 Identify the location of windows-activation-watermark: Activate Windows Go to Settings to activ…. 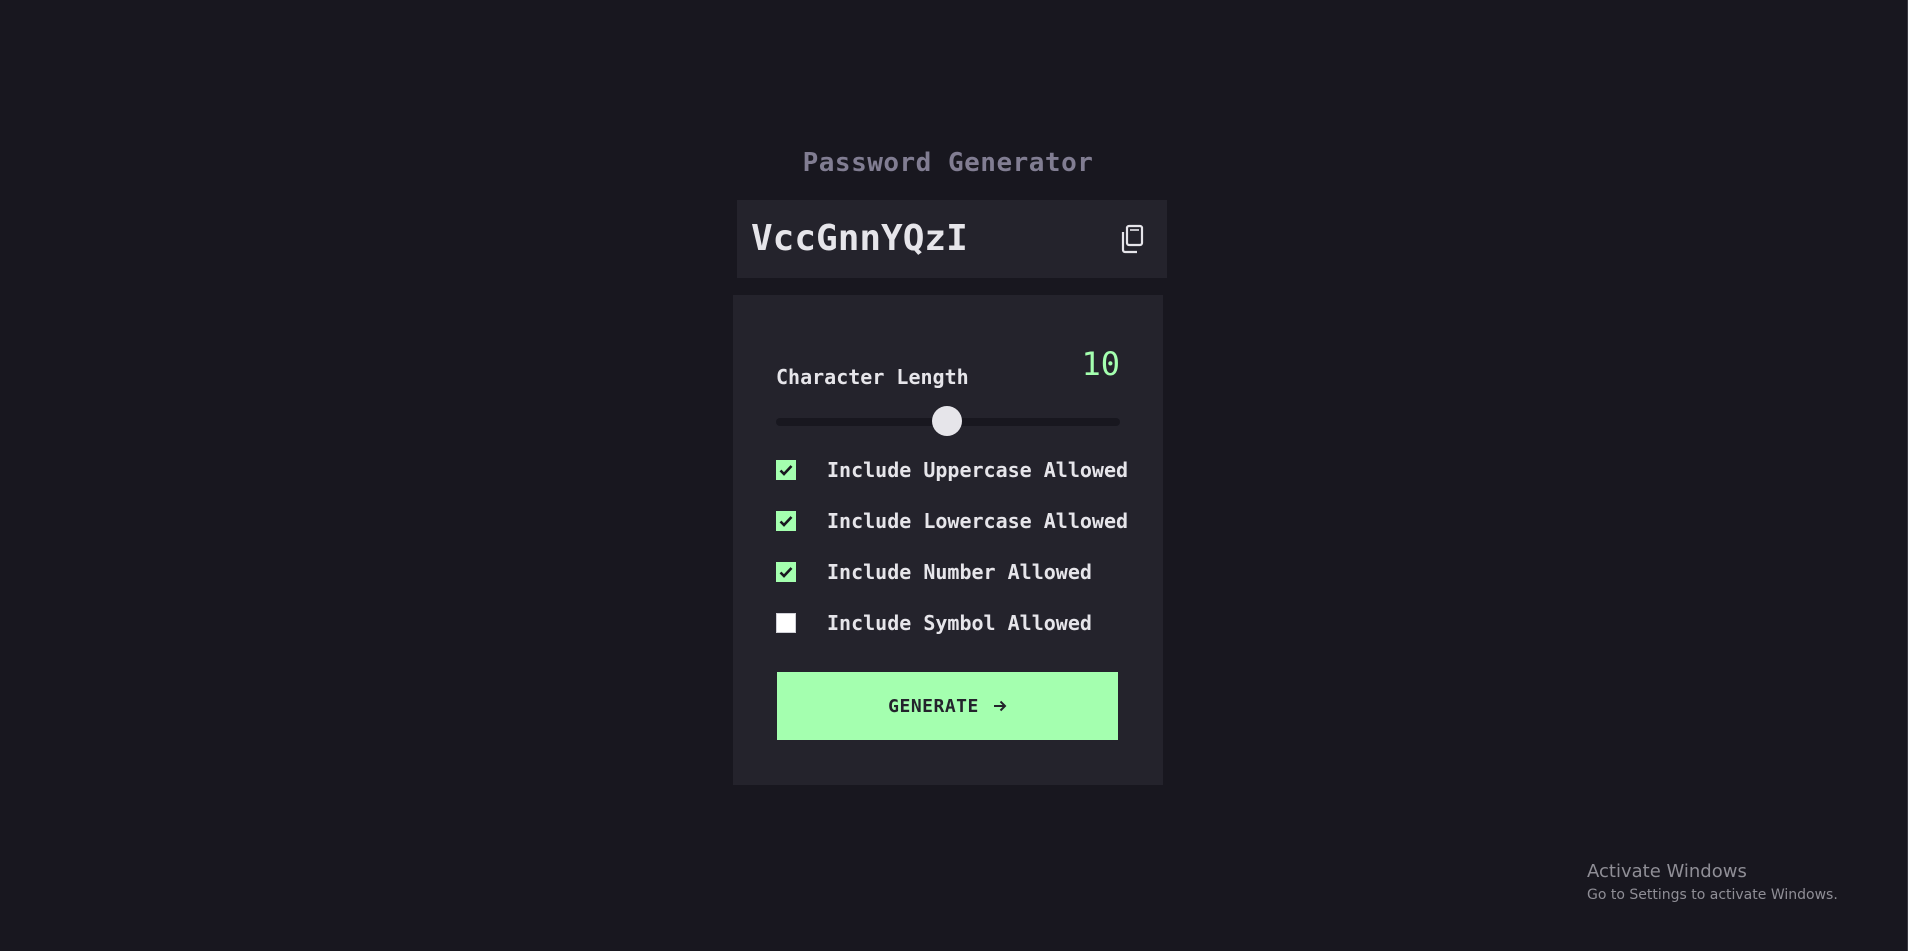
(1712, 883).